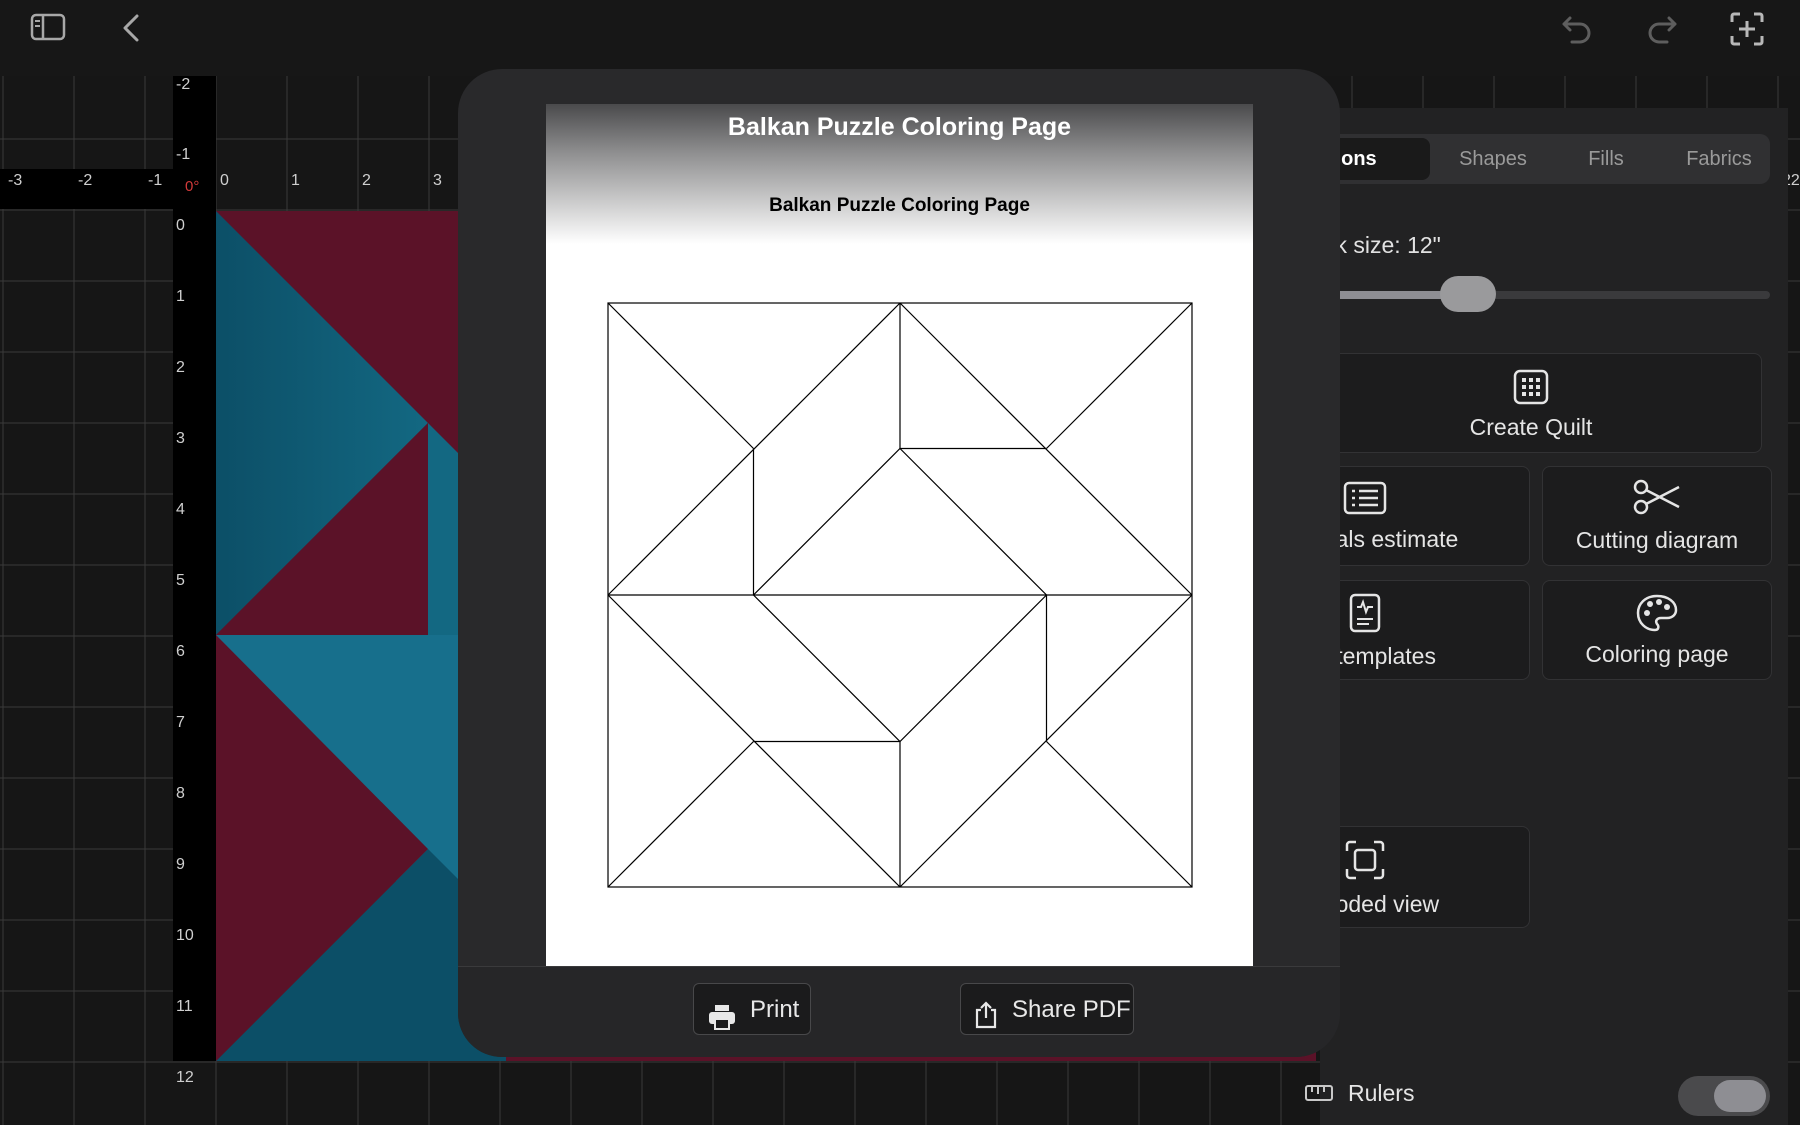 The height and width of the screenshot is (1125, 1800). What do you see at coordinates (1531, 389) in the screenshot?
I see `grid-icon` at bounding box center [1531, 389].